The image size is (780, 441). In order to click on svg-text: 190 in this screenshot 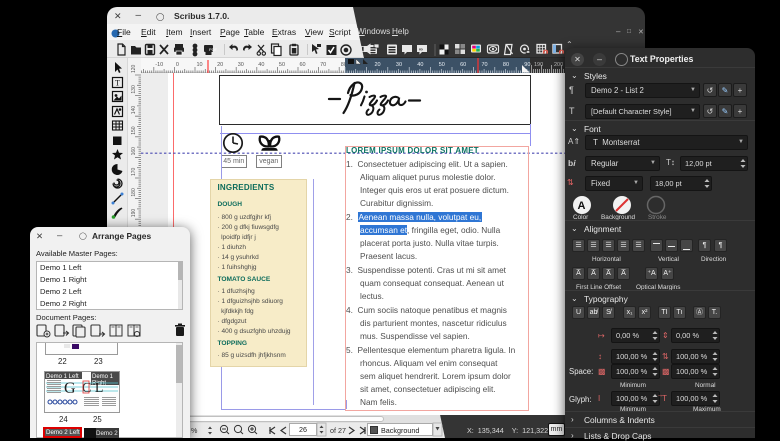, I will do `click(134, 213)`.